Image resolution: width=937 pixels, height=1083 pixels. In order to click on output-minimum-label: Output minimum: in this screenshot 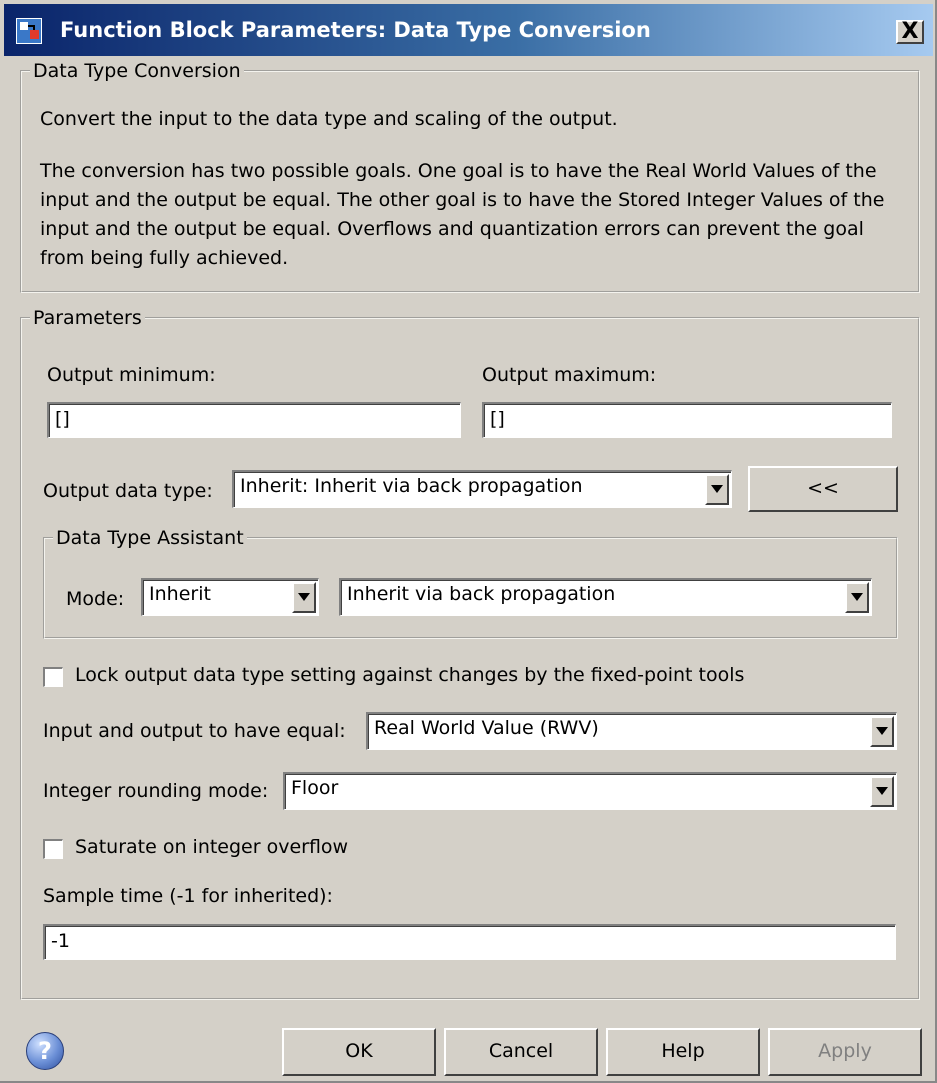, I will do `click(131, 375)`.